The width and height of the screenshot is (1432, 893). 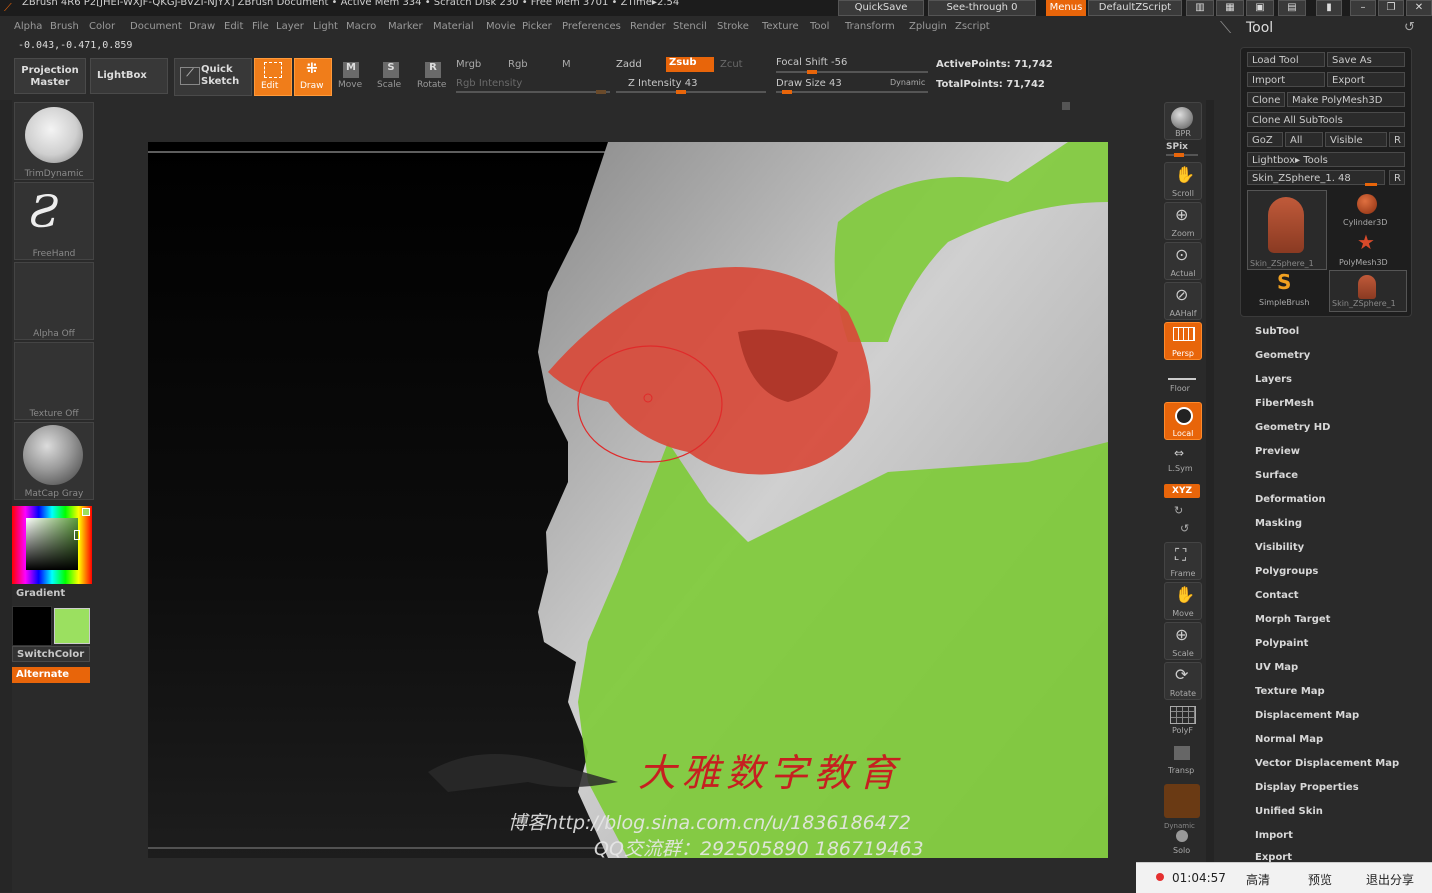 I want to click on menu-file: File, so click(x=260, y=26).